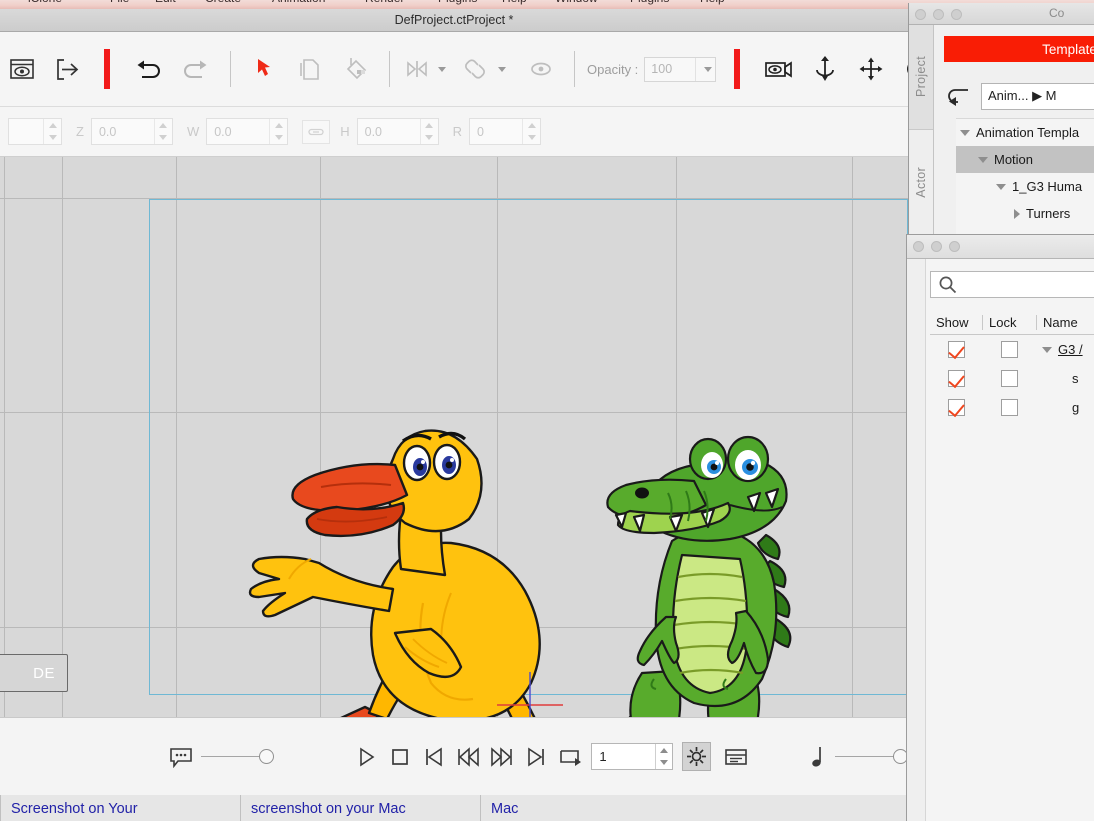 This screenshot has height=821, width=1094. What do you see at coordinates (45, 2) in the screenshot?
I see `os-menu-item-0: iClone` at bounding box center [45, 2].